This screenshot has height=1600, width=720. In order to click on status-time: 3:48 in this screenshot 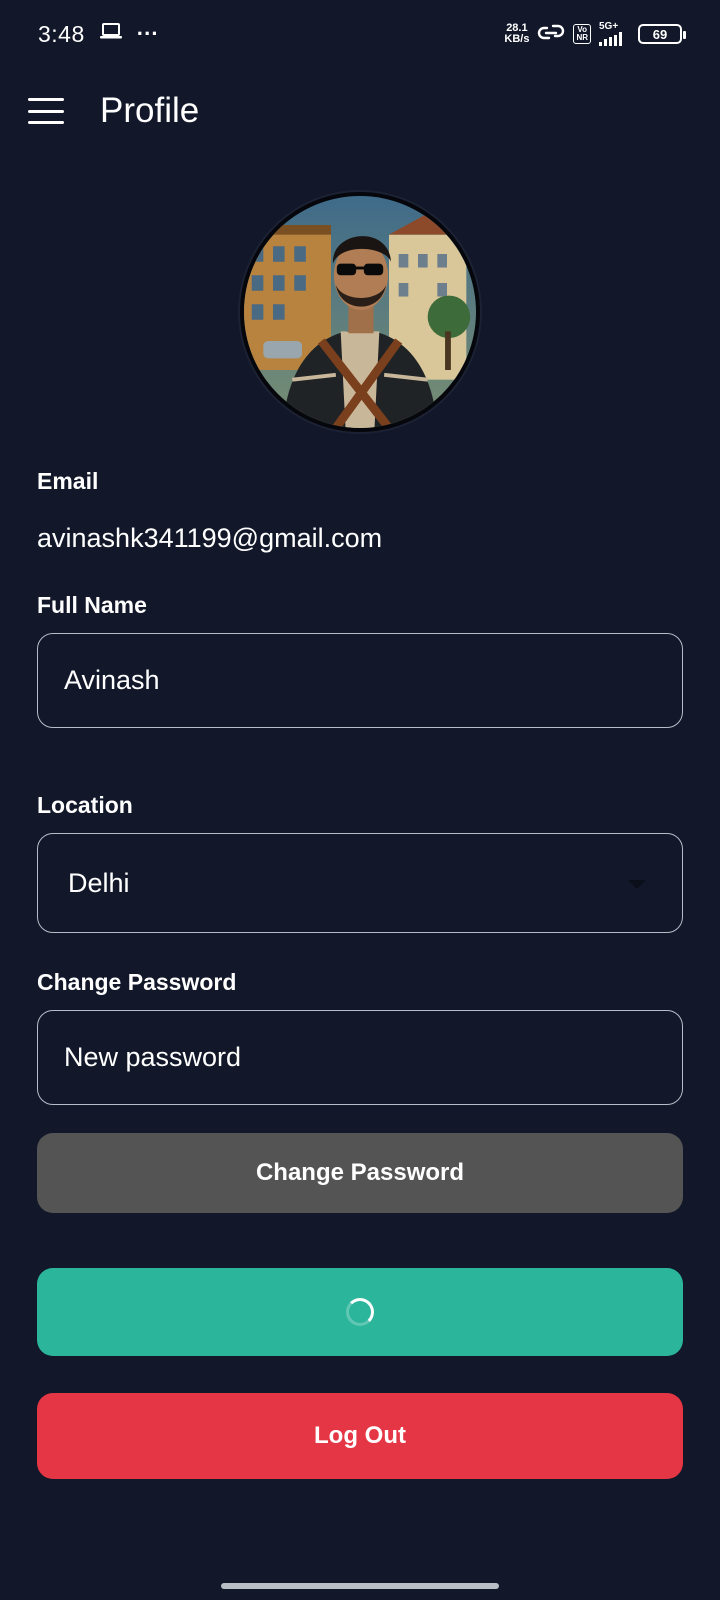, I will do `click(61, 33)`.